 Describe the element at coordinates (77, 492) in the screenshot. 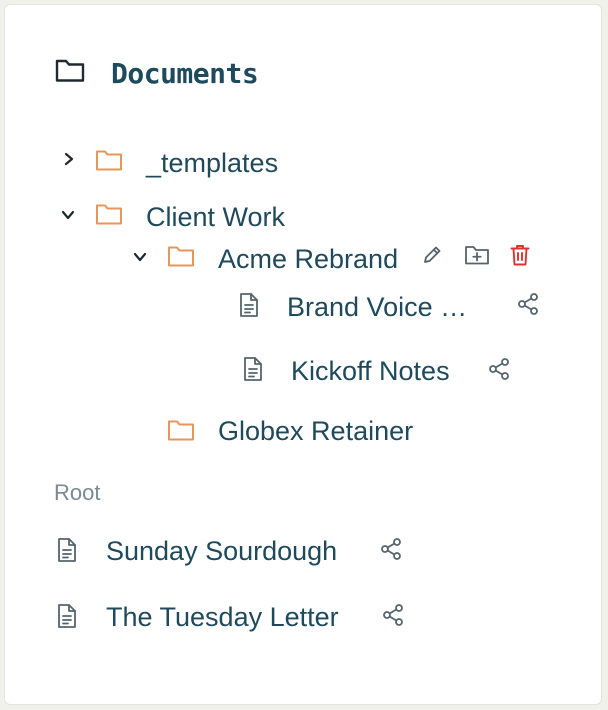

I see `section-label-root: Root` at that location.